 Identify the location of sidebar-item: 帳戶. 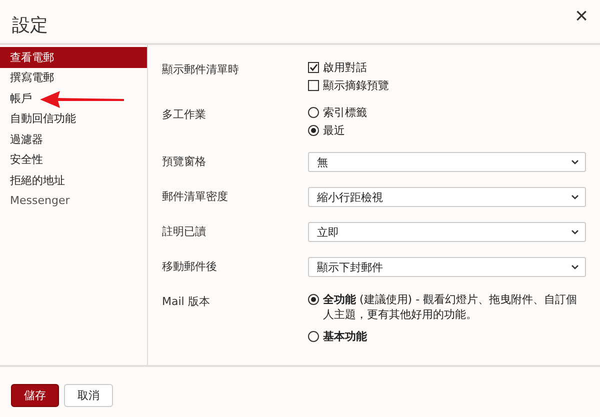
(73, 98).